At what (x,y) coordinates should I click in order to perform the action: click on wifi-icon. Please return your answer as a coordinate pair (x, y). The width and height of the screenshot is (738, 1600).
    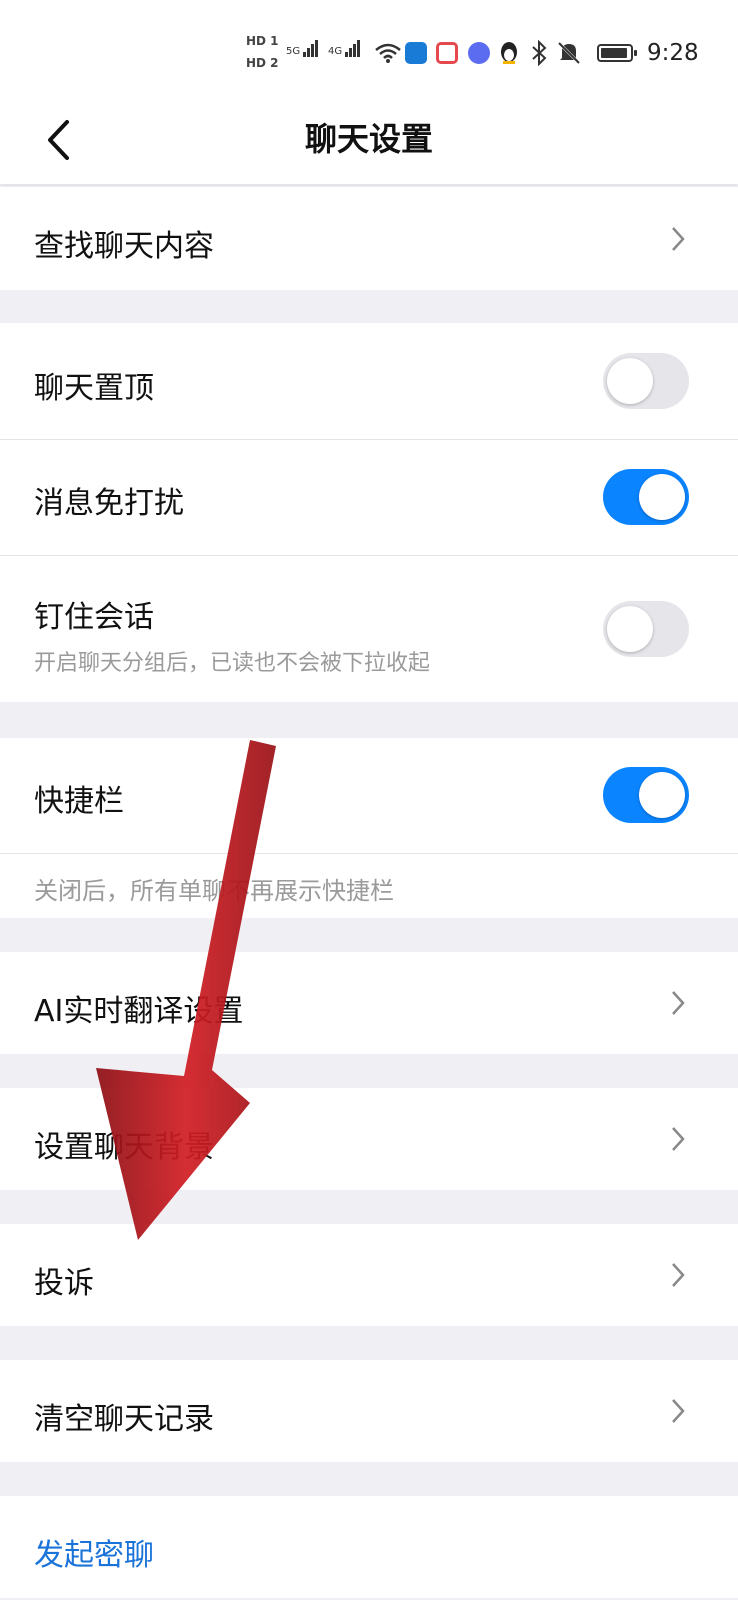
    Looking at the image, I should click on (388, 55).